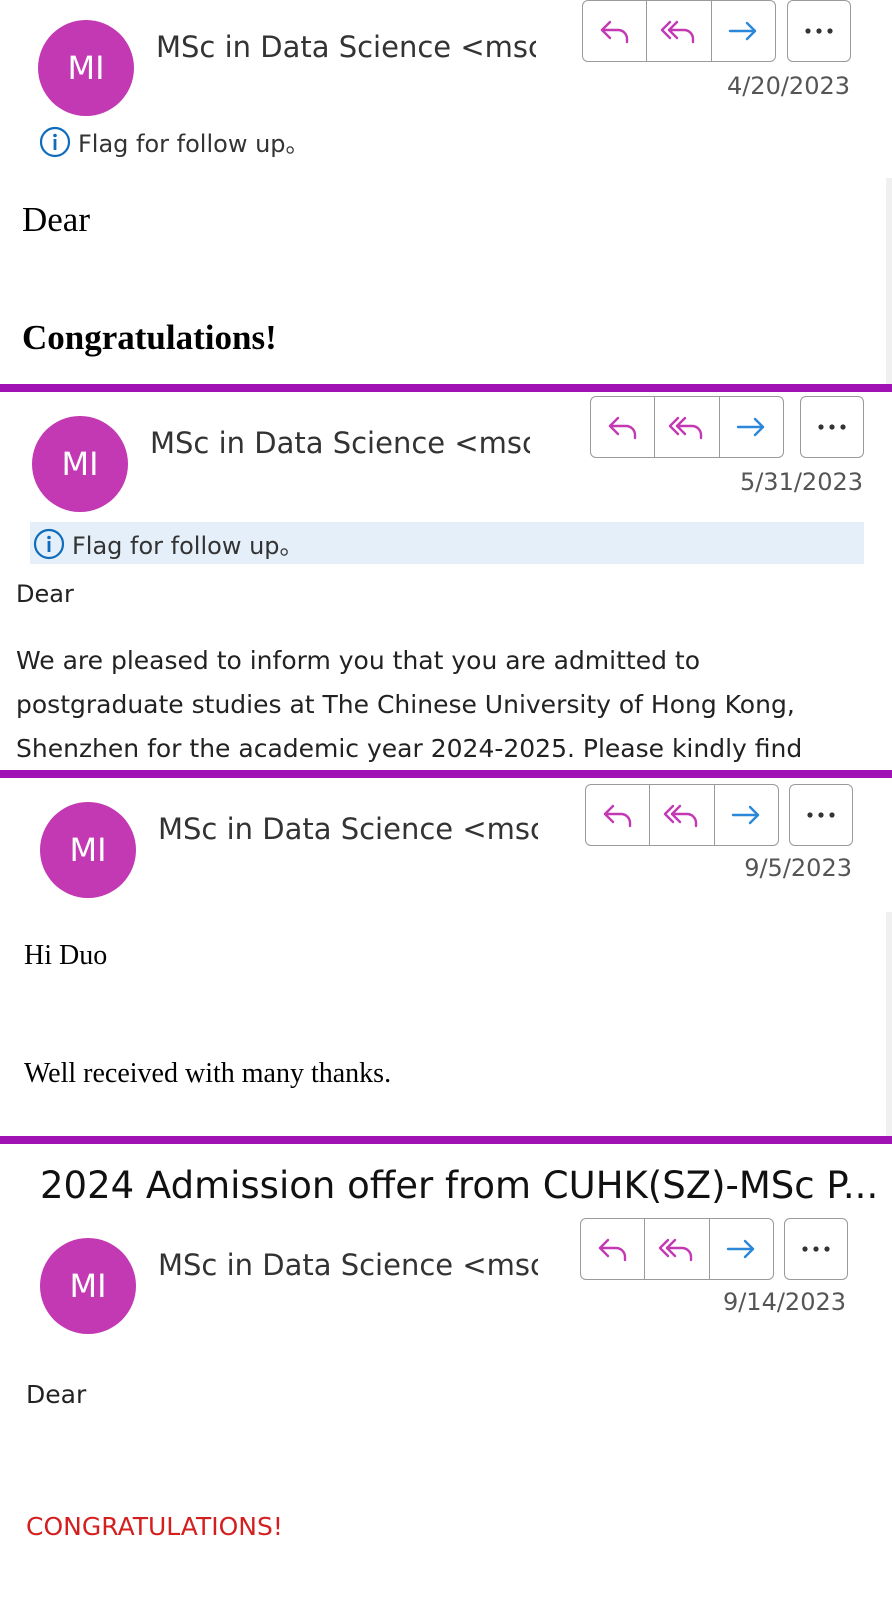  What do you see at coordinates (149, 337) in the screenshot?
I see `body-congratulations: Congratulations!` at bounding box center [149, 337].